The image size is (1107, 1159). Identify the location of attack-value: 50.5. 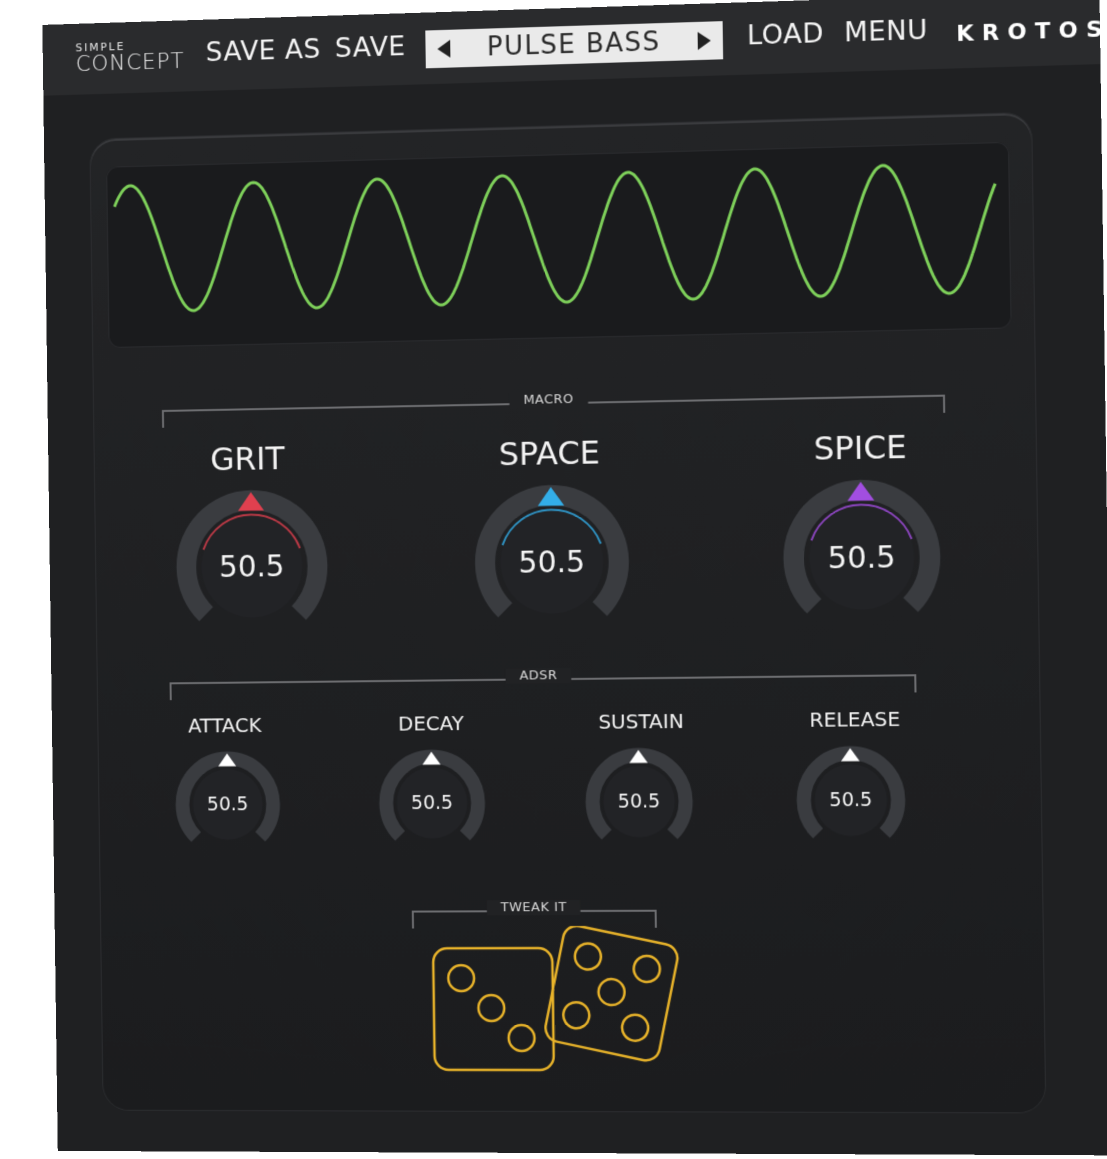
(227, 804).